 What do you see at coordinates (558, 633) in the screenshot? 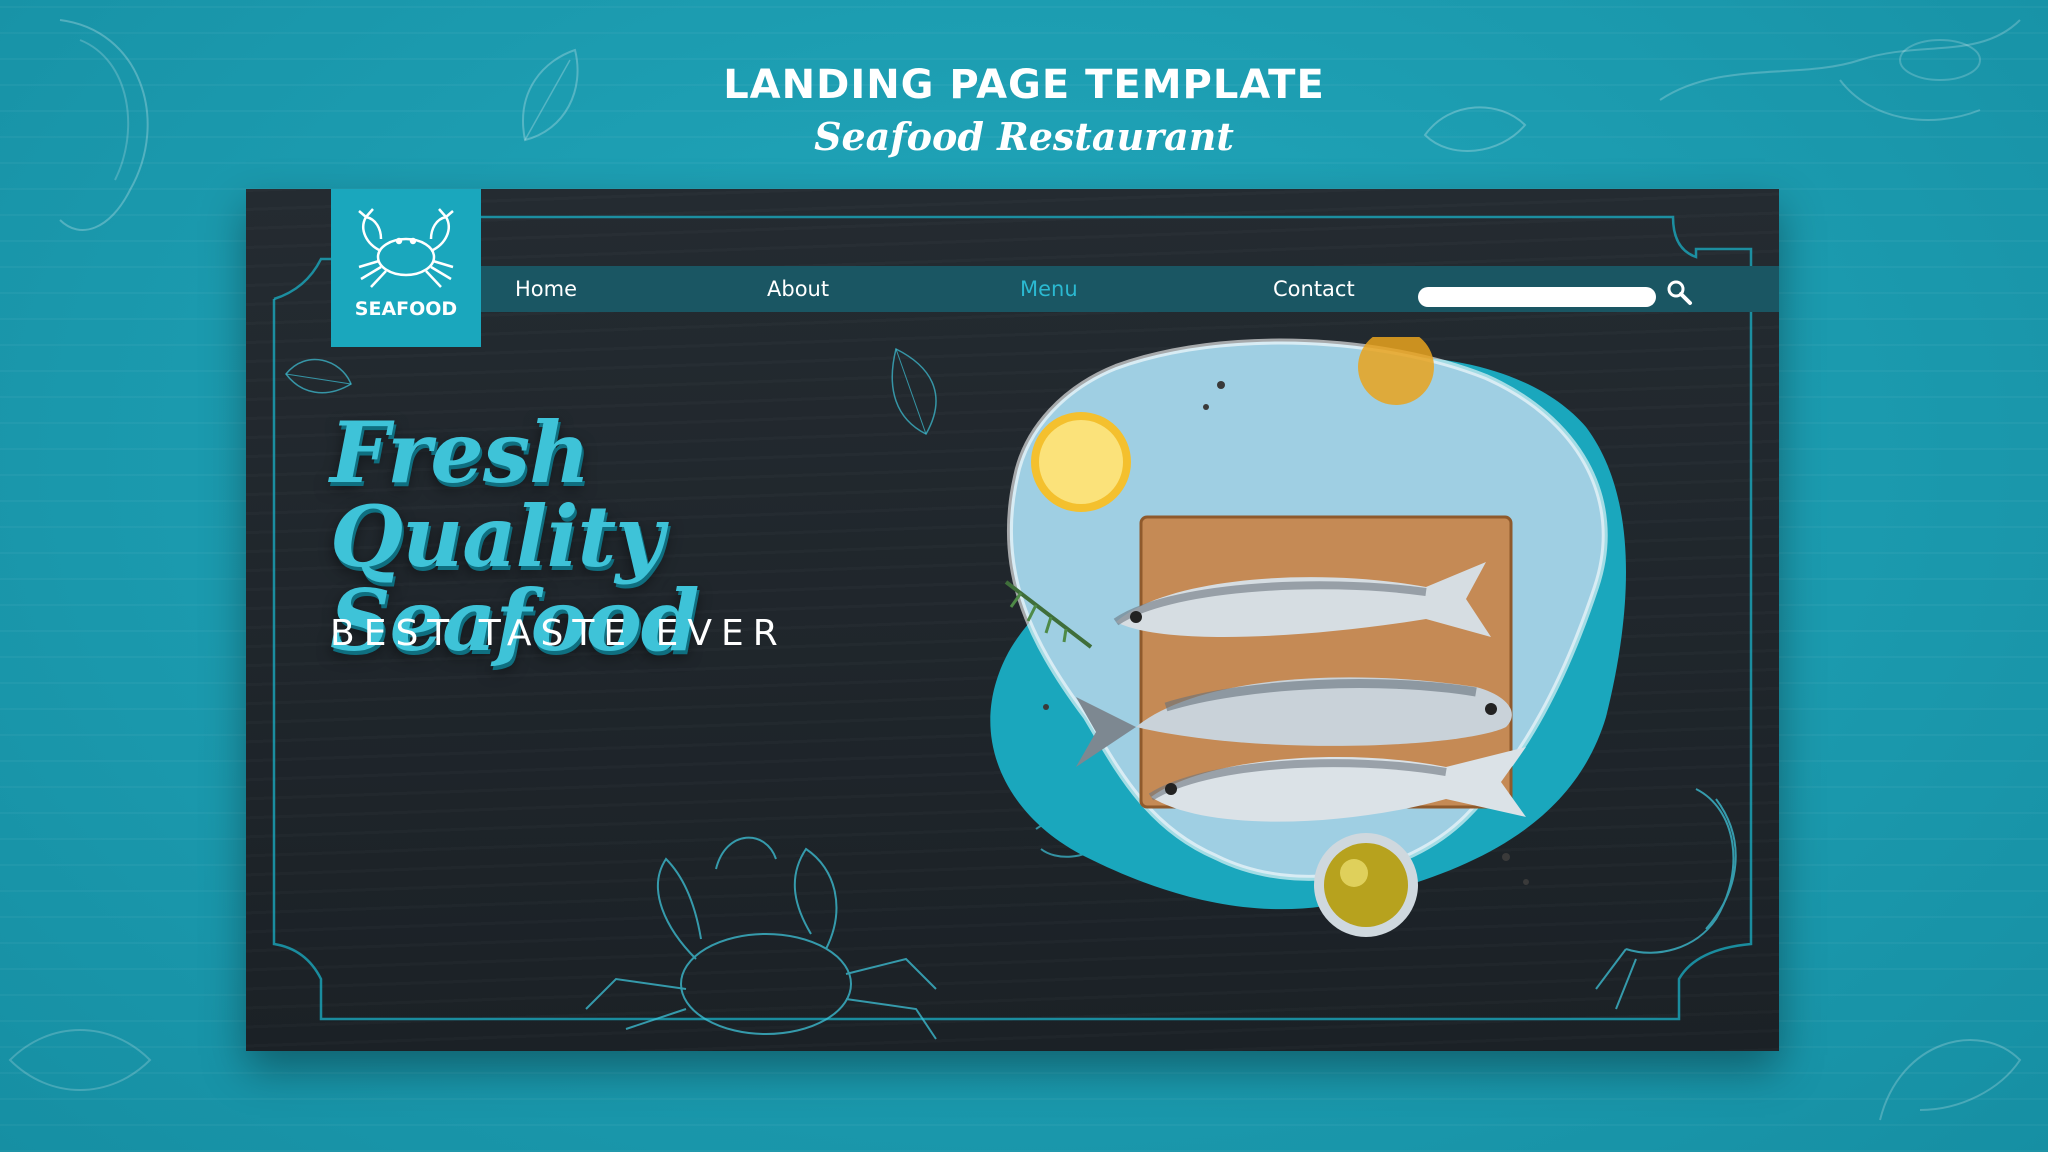
I see `hero-tagline: BEST TASTE EVER` at bounding box center [558, 633].